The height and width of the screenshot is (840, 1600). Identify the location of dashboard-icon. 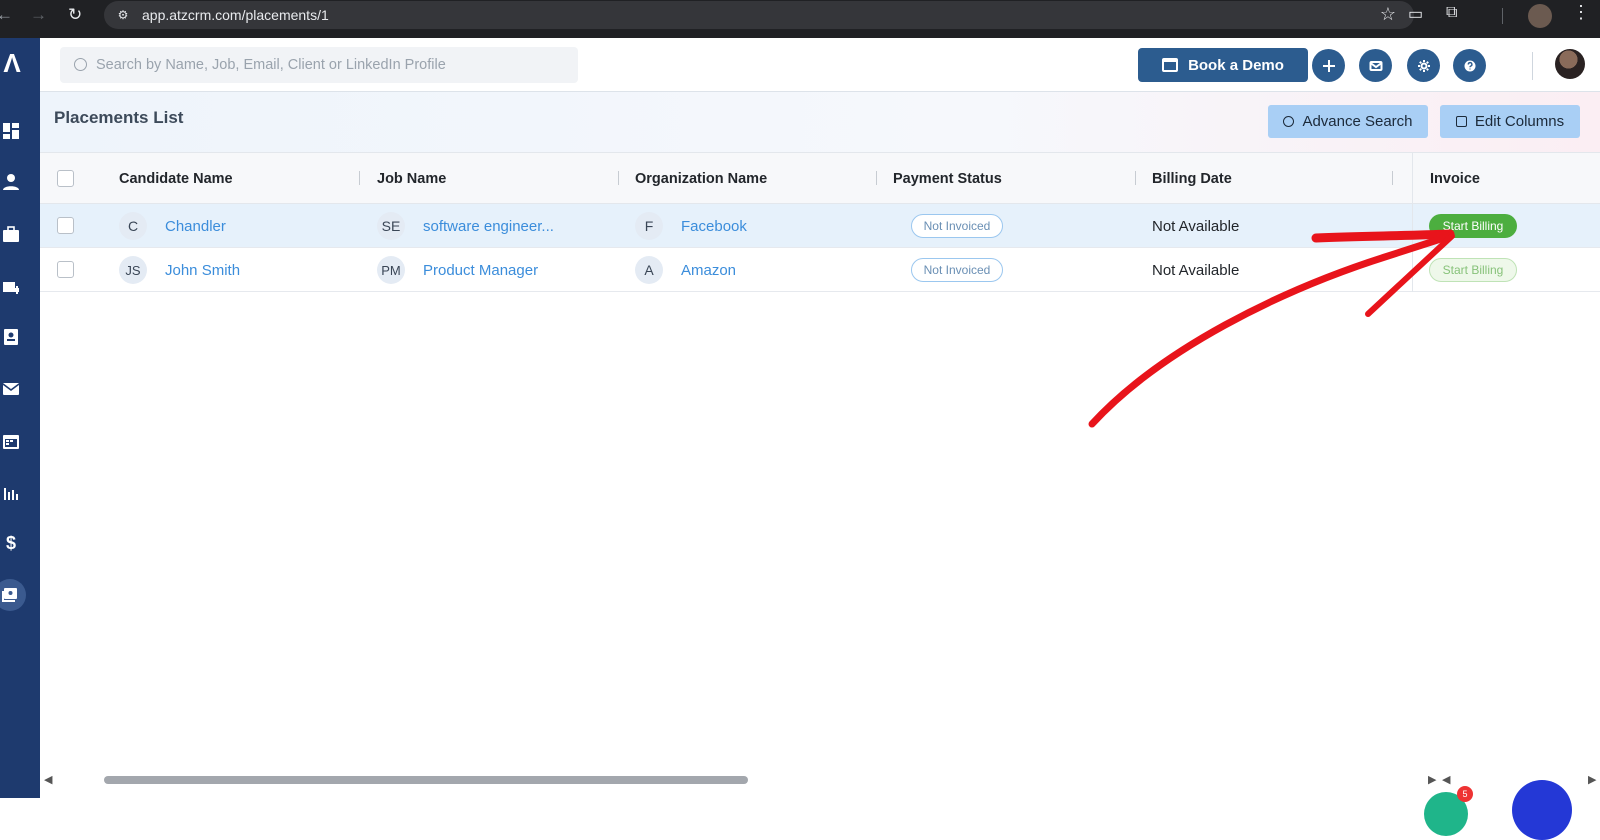
(11, 131).